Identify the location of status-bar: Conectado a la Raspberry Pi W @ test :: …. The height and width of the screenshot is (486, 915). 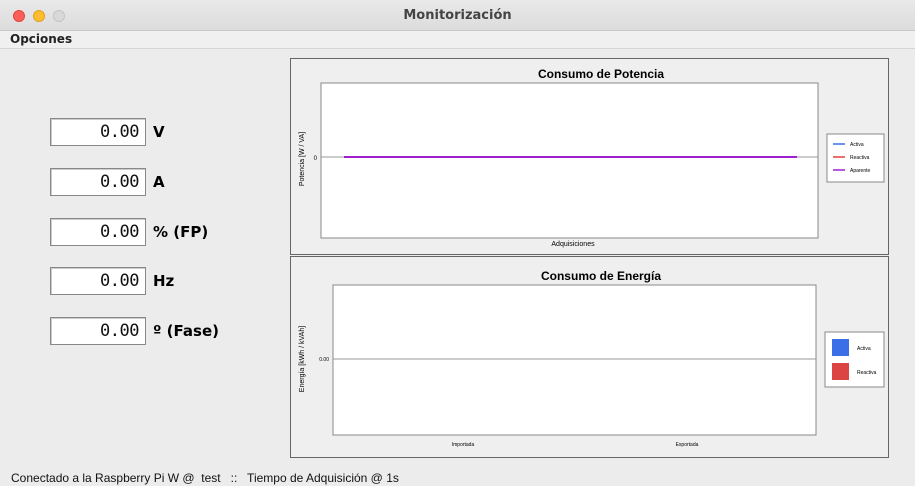
(205, 478).